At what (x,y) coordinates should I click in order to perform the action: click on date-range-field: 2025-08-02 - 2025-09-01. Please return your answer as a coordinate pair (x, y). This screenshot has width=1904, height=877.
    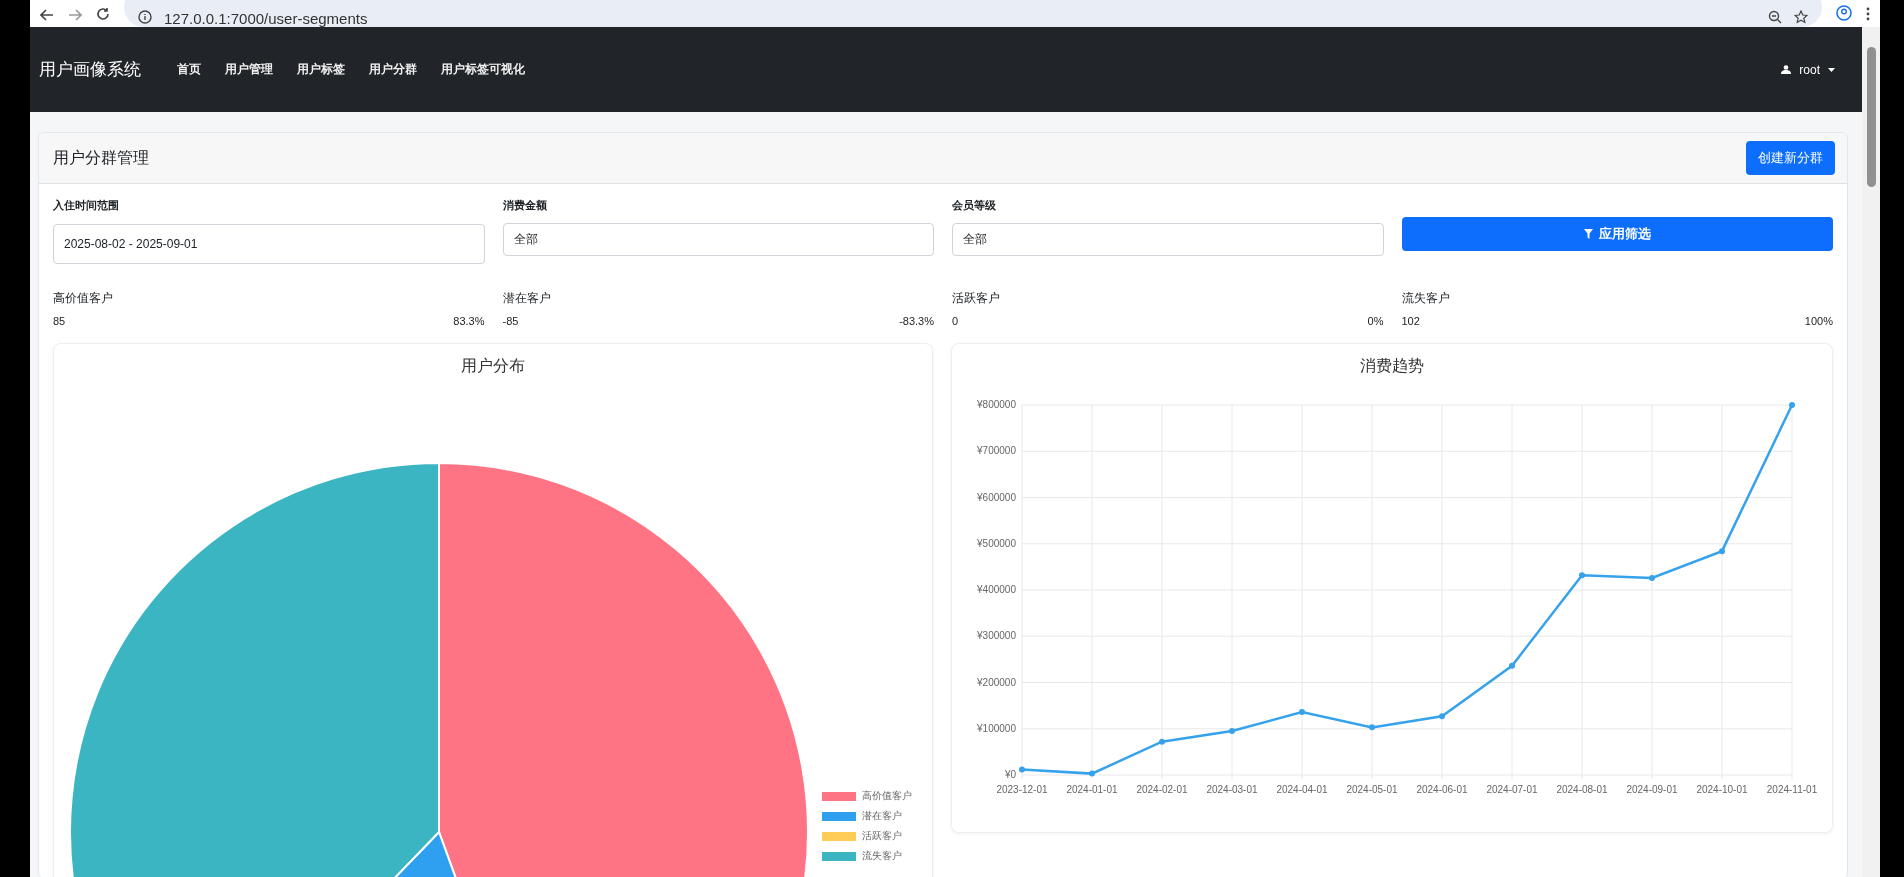
    Looking at the image, I should click on (269, 244).